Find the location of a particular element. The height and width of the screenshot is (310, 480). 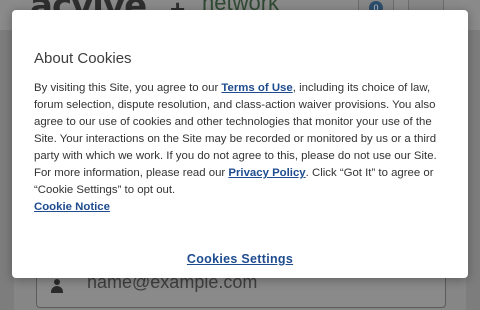

cookie-notice-link: Cookie Notice is located at coordinates (244, 207).